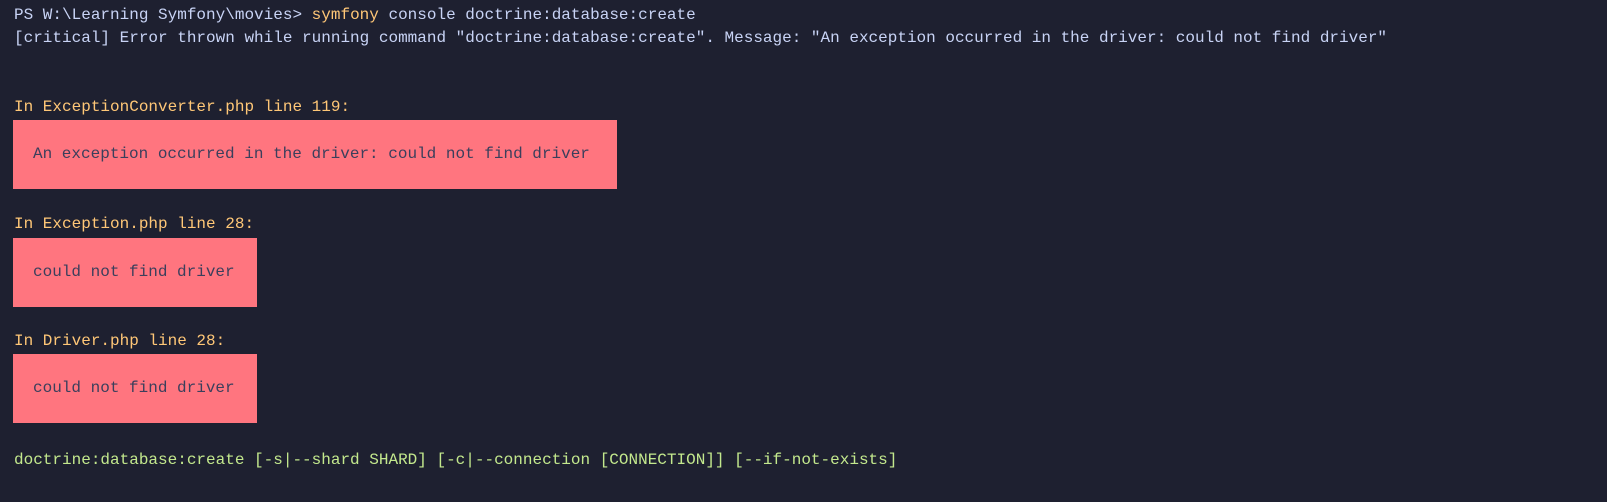 Image resolution: width=1607 pixels, height=502 pixels. Describe the element at coordinates (182, 107) in the screenshot. I see `exception-location: In ExceptionConverter.php line 119:` at that location.